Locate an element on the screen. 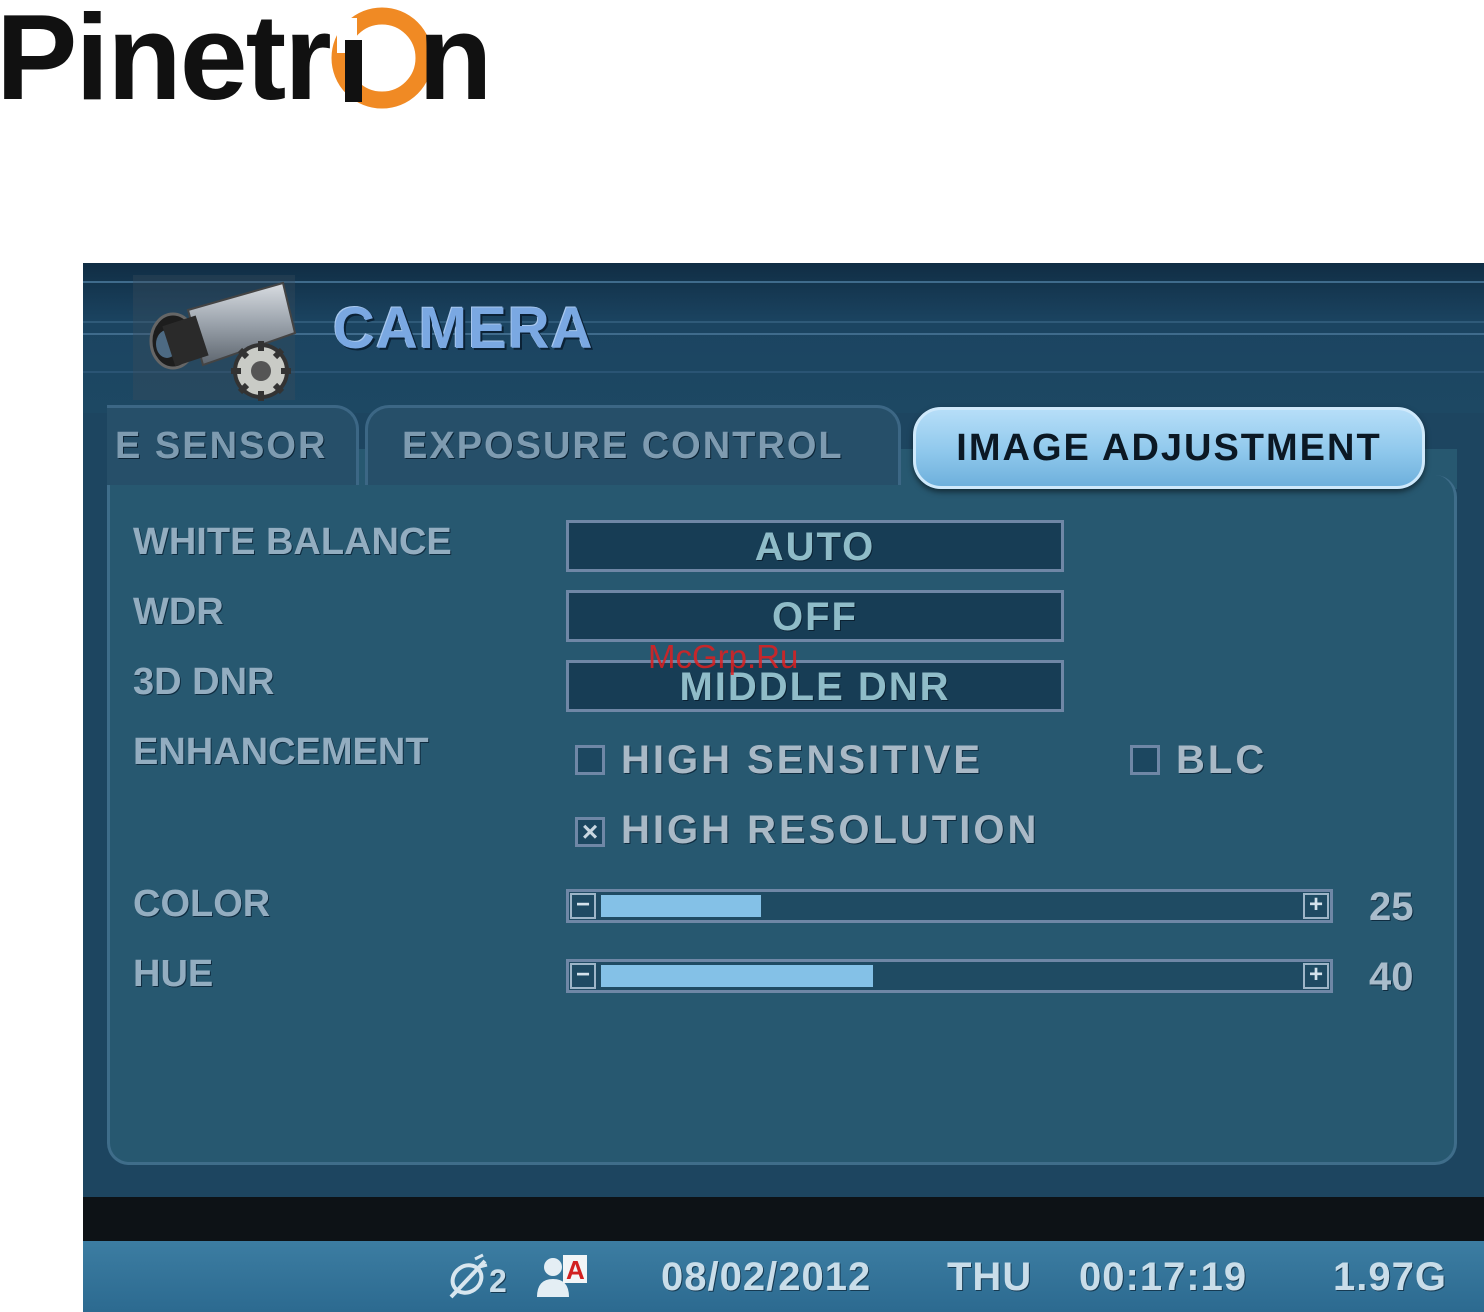 This screenshot has height=1312, width=1484. wdr-select: OFF is located at coordinates (815, 616).